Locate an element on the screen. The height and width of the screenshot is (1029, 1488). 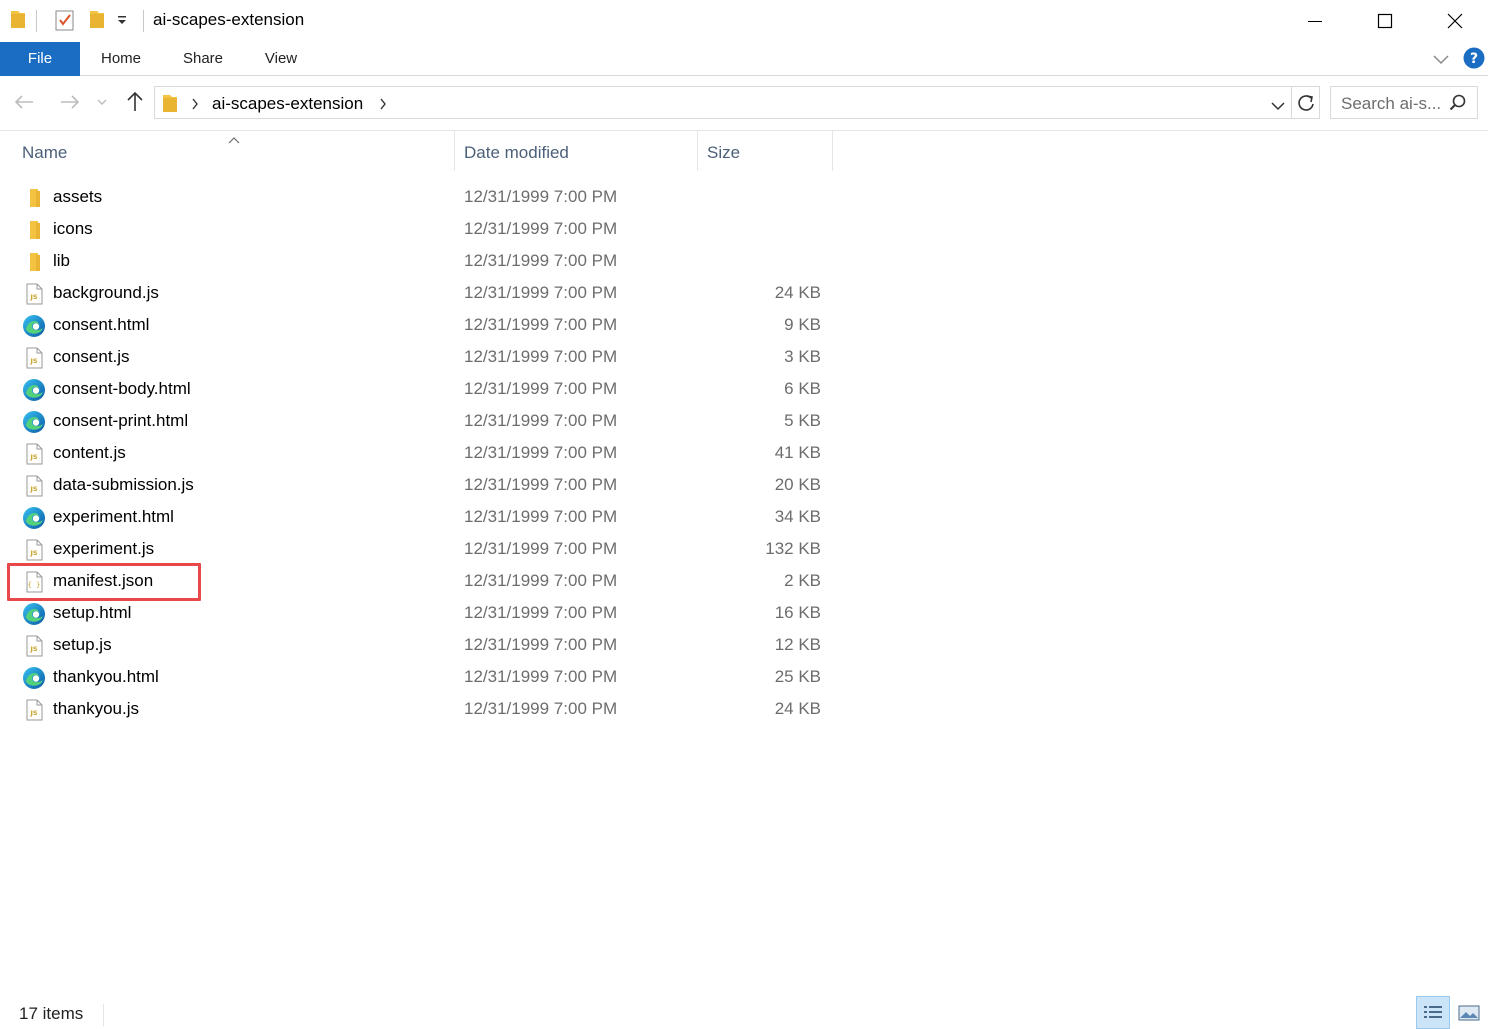
tab-view: View is located at coordinates (281, 59).